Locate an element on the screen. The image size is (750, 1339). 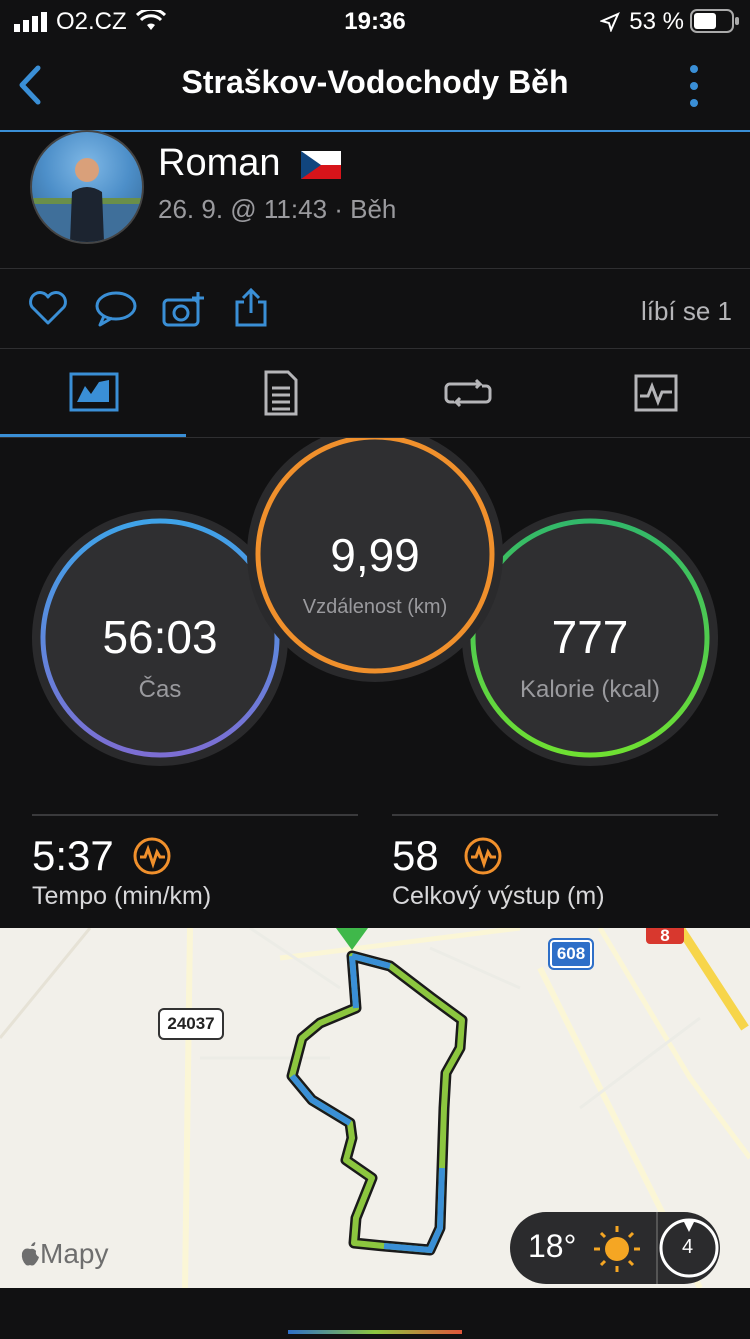
road-label: 8 is located at coordinates (665, 936).